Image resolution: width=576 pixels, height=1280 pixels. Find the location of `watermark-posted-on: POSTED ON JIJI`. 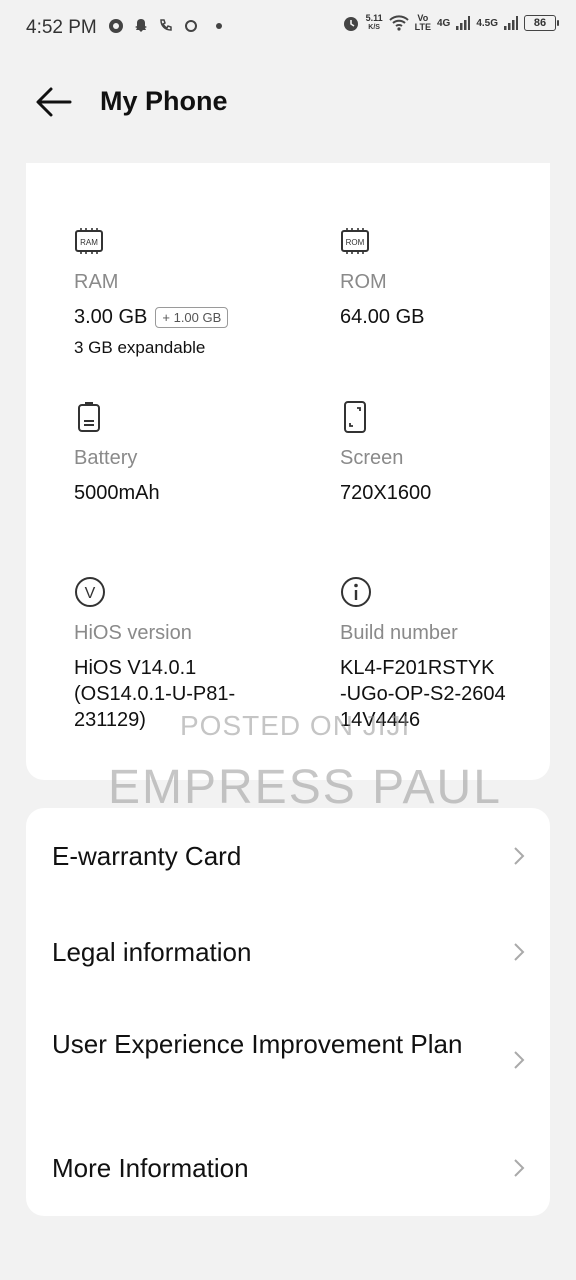

watermark-posted-on: POSTED ON JIJI is located at coordinates (295, 725).